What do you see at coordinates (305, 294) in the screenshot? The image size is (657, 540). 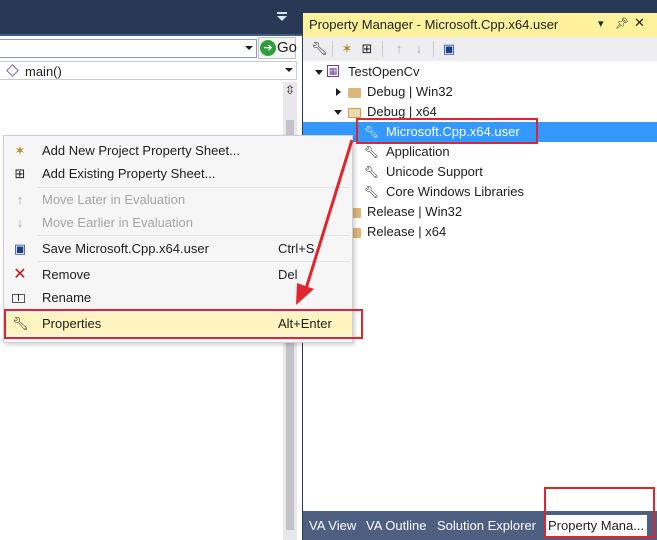 I see `arrow-head` at bounding box center [305, 294].